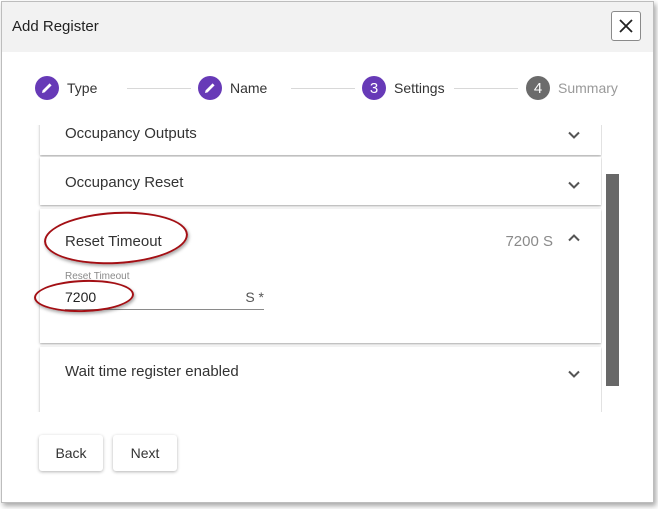 The height and width of the screenshot is (509, 658). I want to click on chevron-up-icon, so click(574, 238).